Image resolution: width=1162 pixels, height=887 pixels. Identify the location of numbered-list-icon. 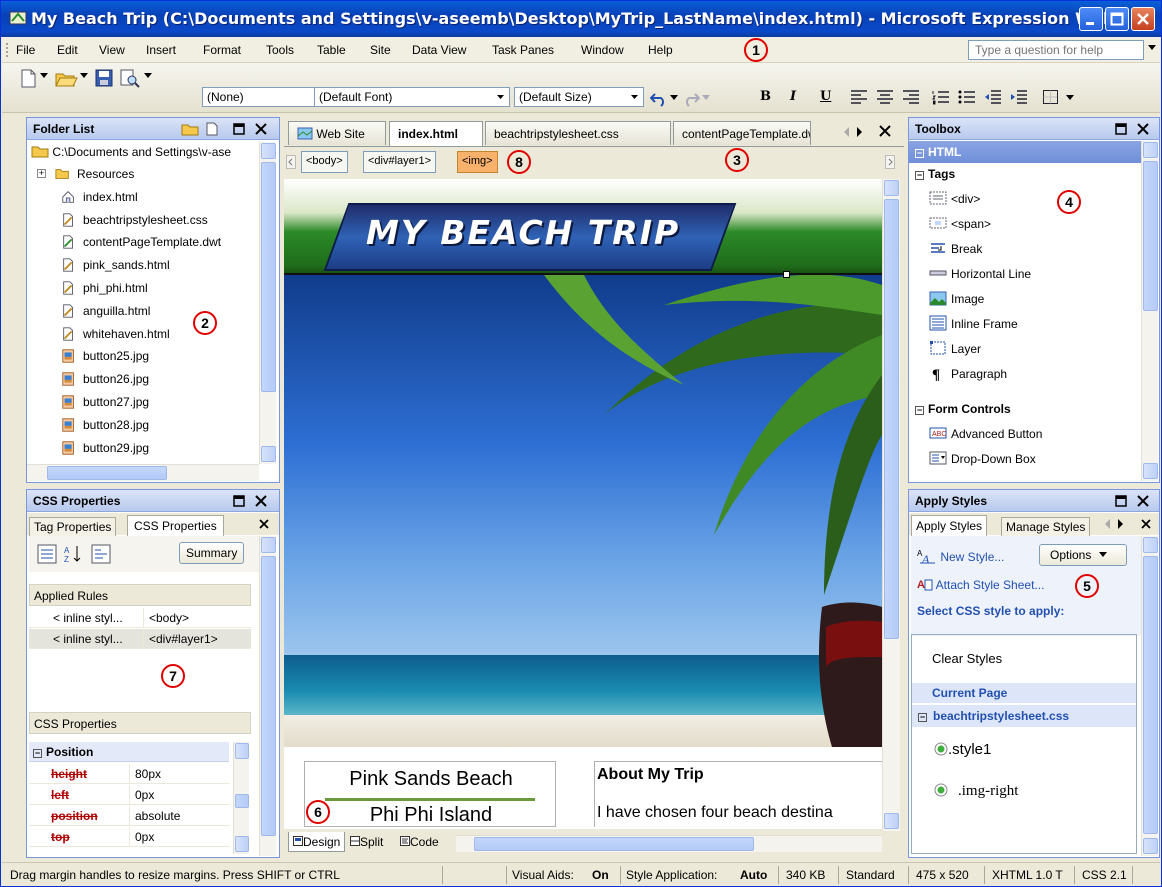
(941, 100).